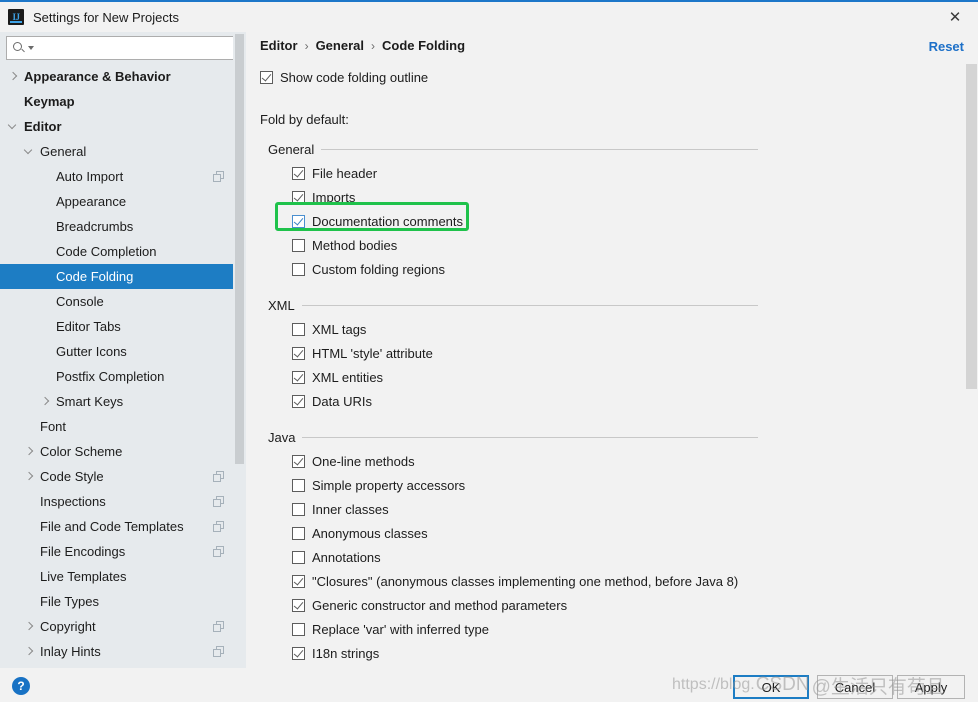 The height and width of the screenshot is (702, 978). What do you see at coordinates (377, 221) in the screenshot?
I see `checkbox-row-documentation-comments: Documentation comments` at bounding box center [377, 221].